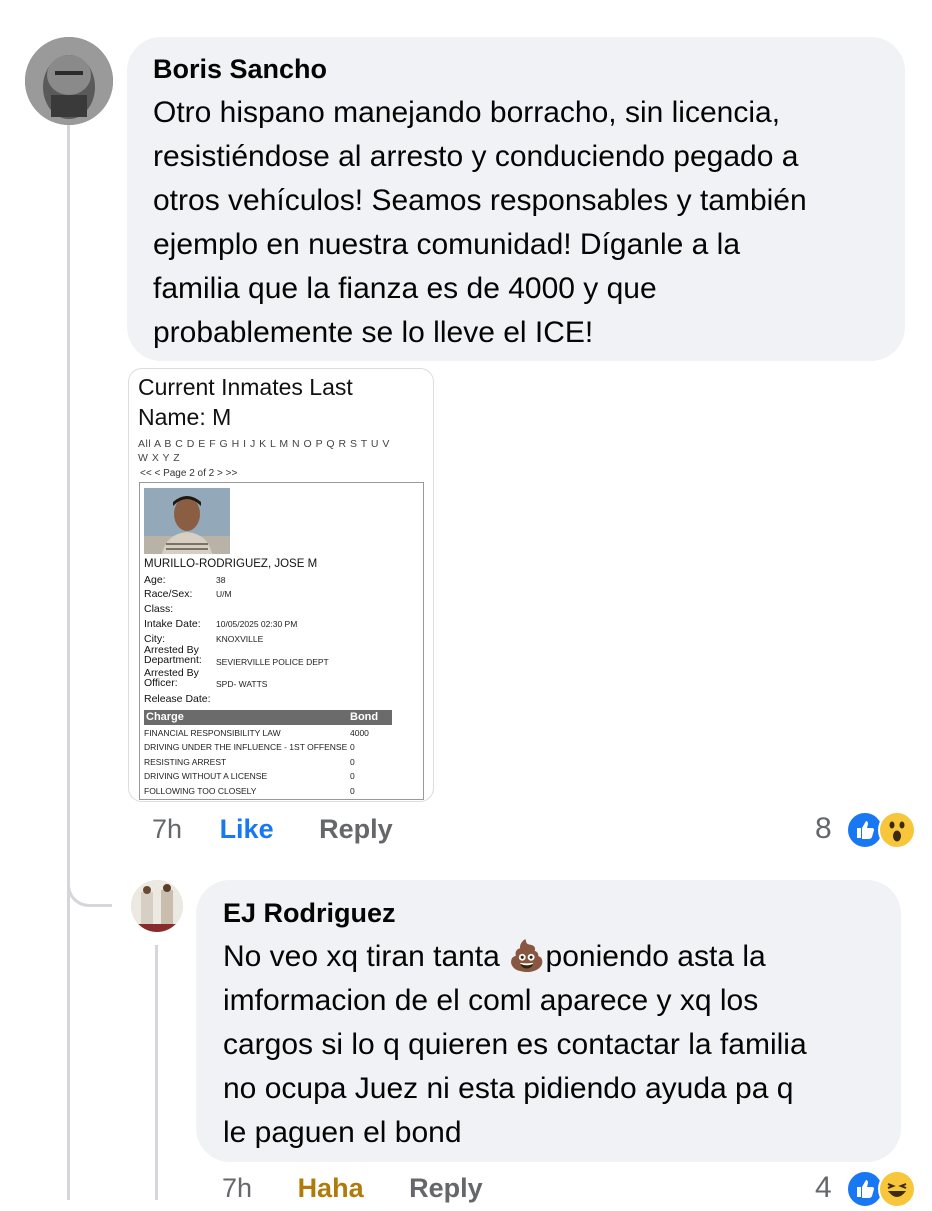 Image resolution: width=932 pixels, height=1211 pixels. I want to click on charge-bond: 4000, so click(359, 733).